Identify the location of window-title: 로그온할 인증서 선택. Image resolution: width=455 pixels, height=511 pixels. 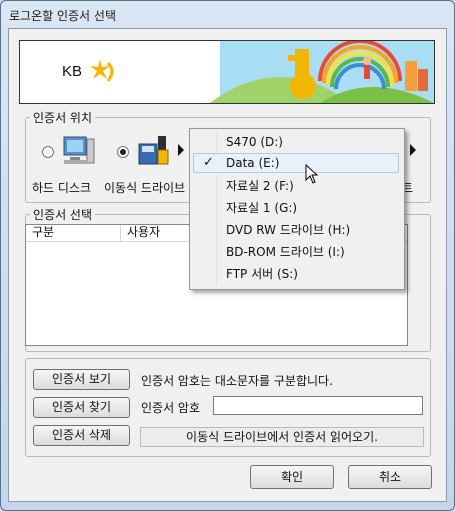
(62, 16).